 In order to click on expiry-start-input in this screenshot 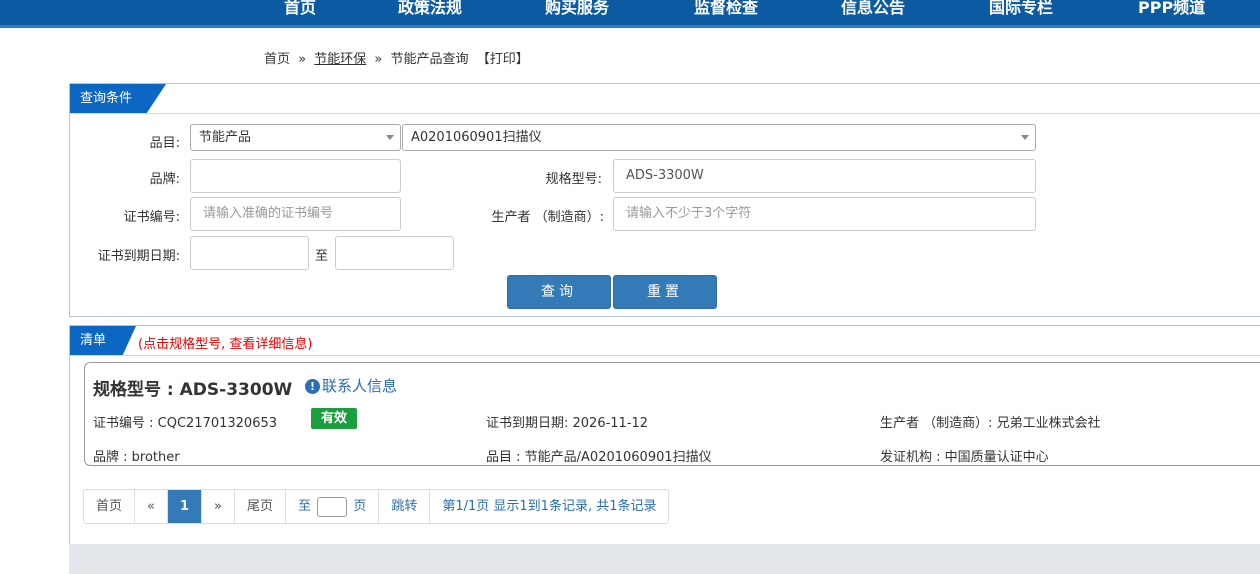, I will do `click(249, 253)`.